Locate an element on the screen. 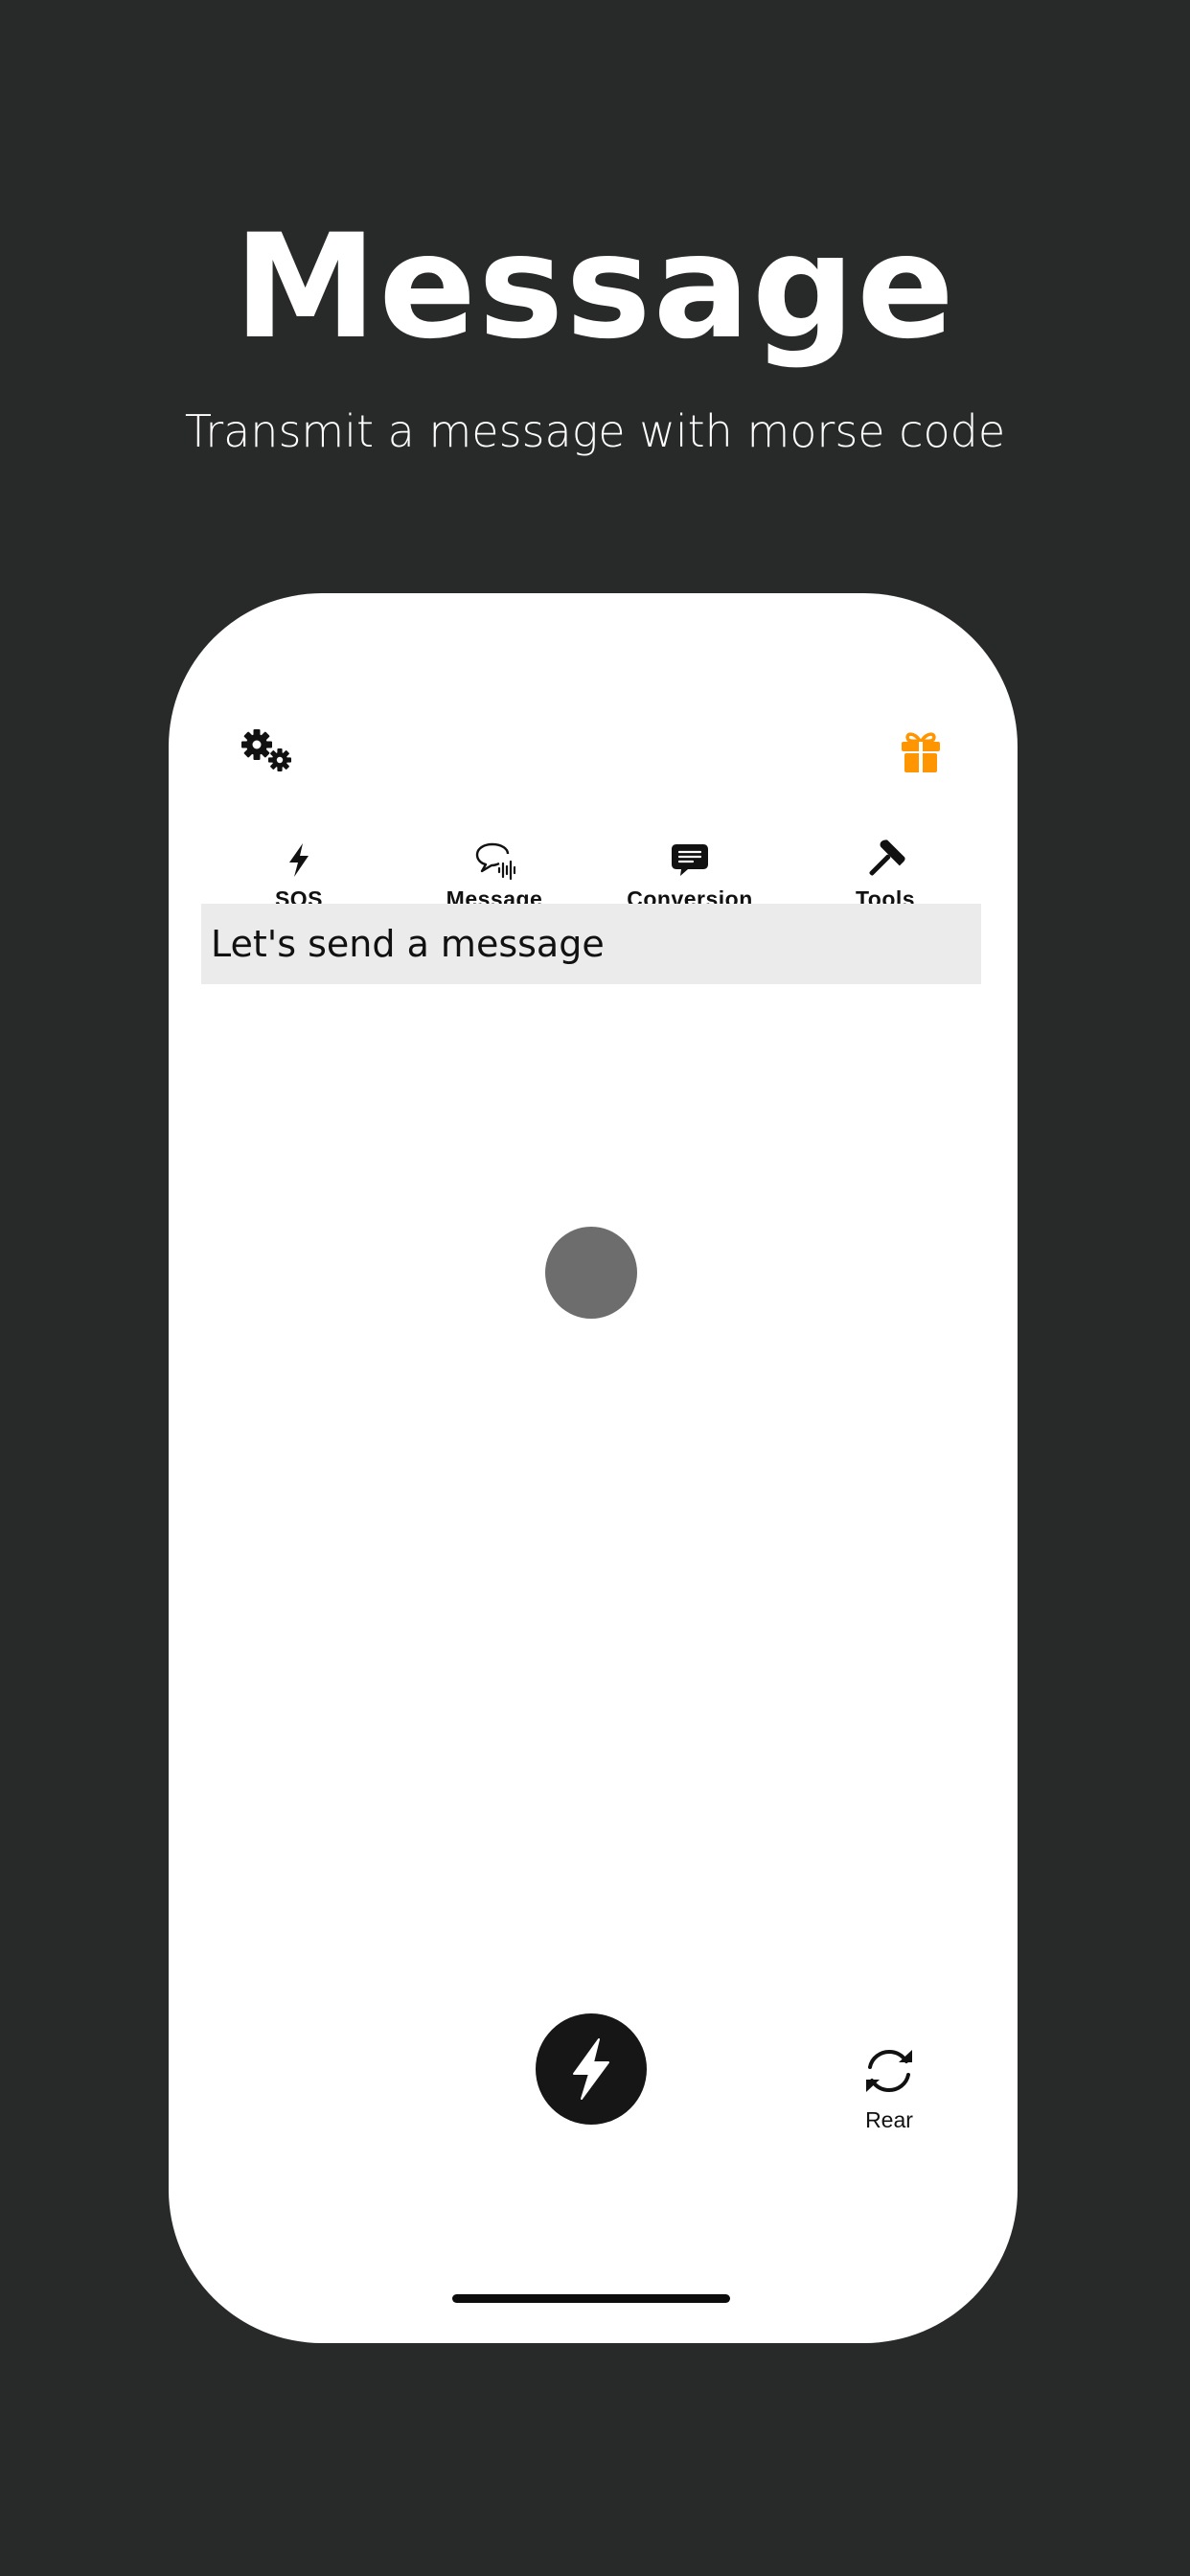  speech-bubble-waveform-icon is located at coordinates (495, 860).